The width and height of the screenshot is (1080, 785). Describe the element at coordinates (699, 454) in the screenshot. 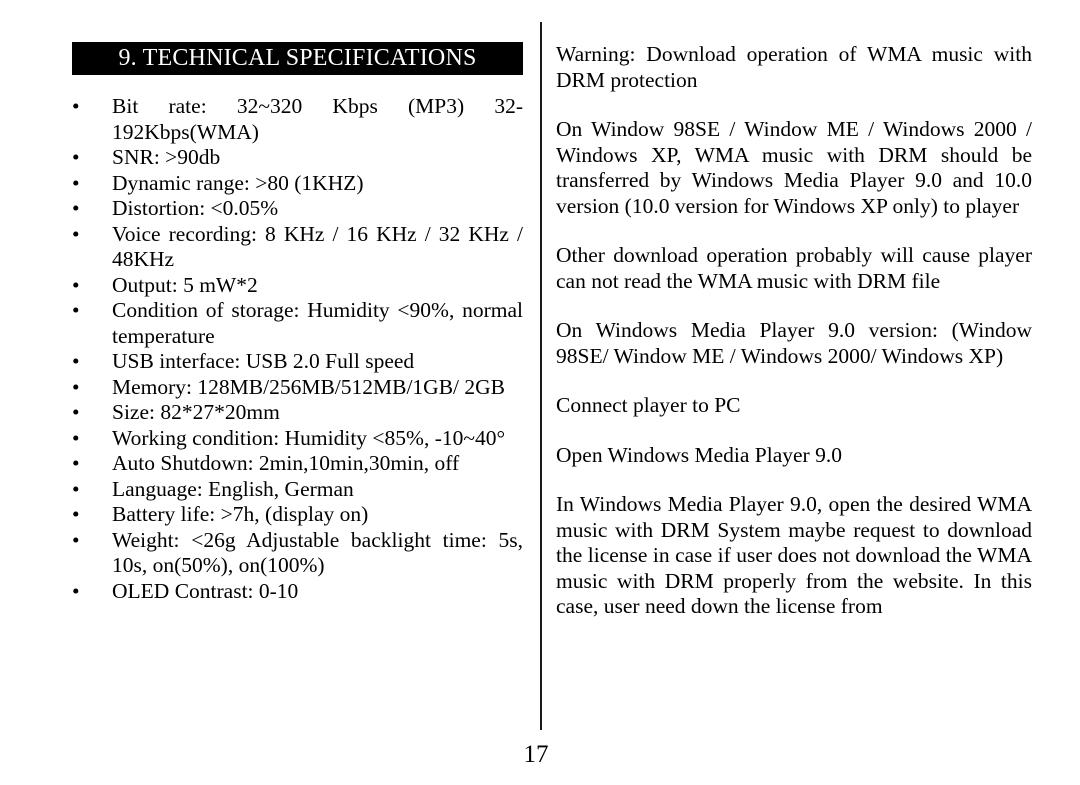

I see `paragraph: Open Windows Media Player 9.0` at that location.